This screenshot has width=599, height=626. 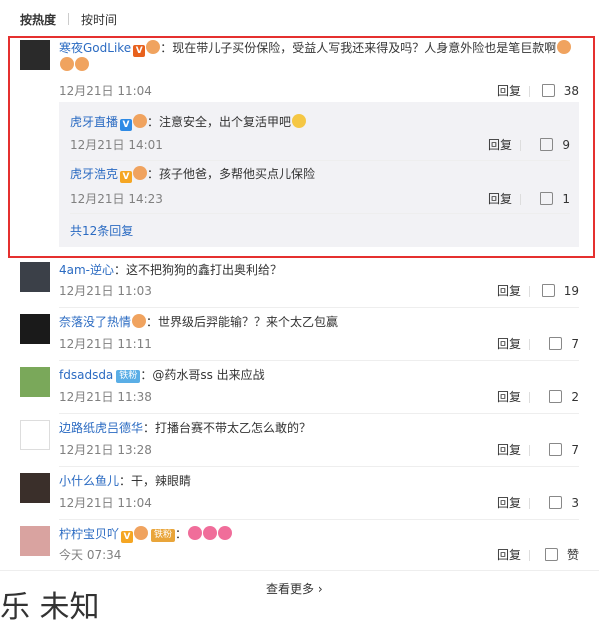 I want to click on like-count: 7, so click(x=575, y=450).